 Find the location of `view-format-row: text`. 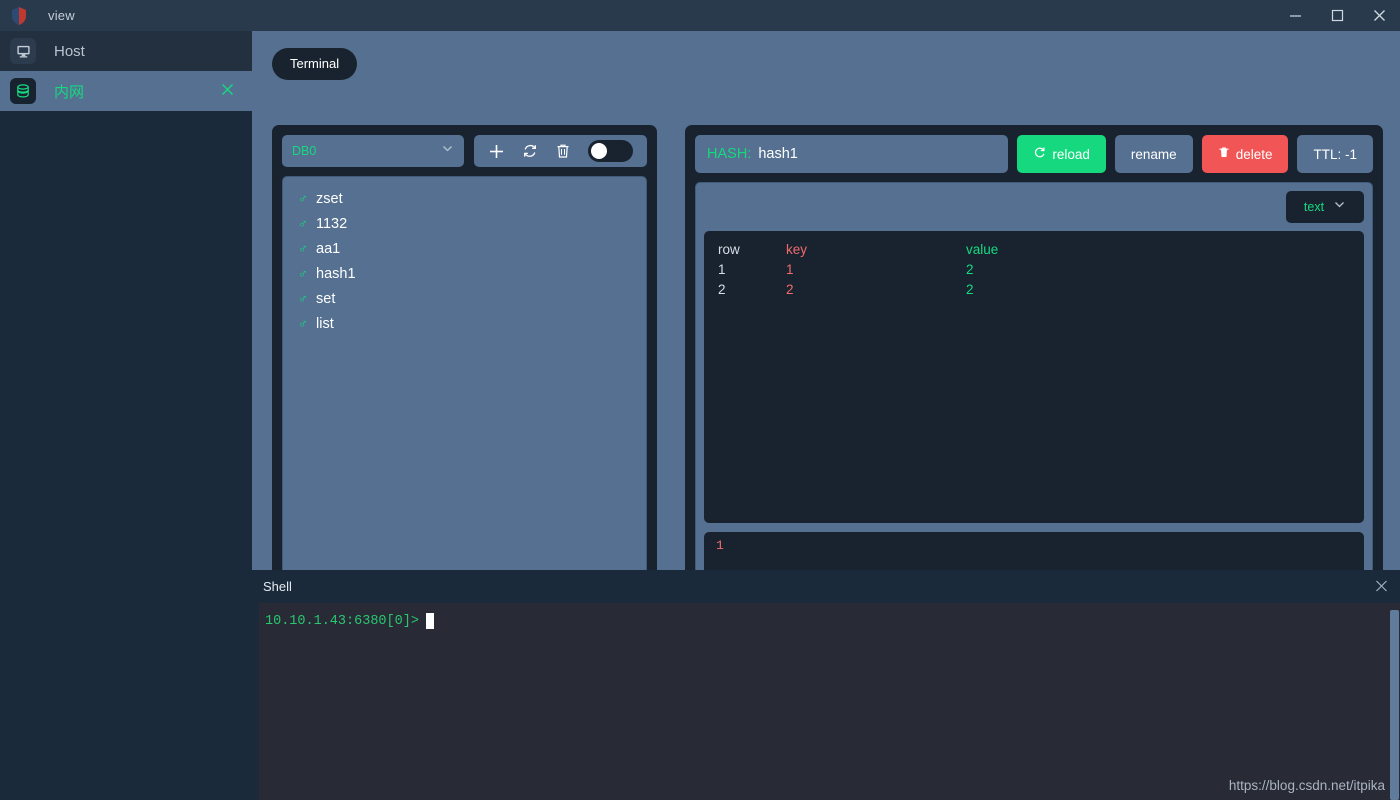

view-format-row: text is located at coordinates (1034, 207).